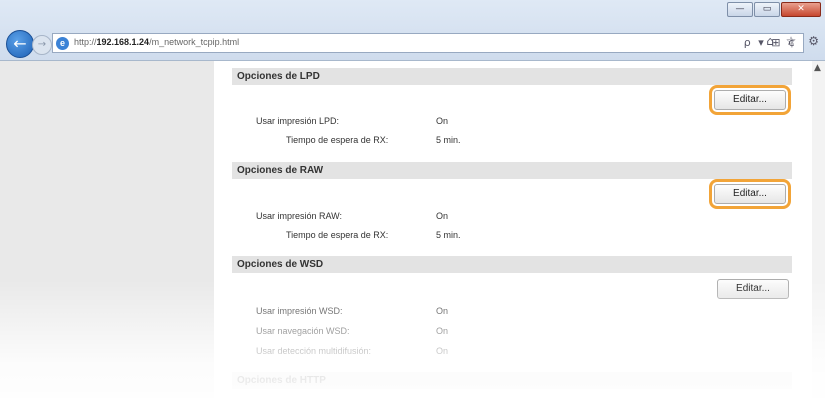  I want to click on wsd-browse-value: On, so click(442, 331).